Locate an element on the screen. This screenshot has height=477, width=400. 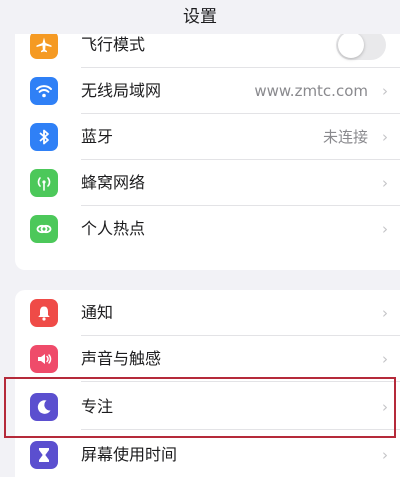
page-title: 设置 is located at coordinates (200, 17).